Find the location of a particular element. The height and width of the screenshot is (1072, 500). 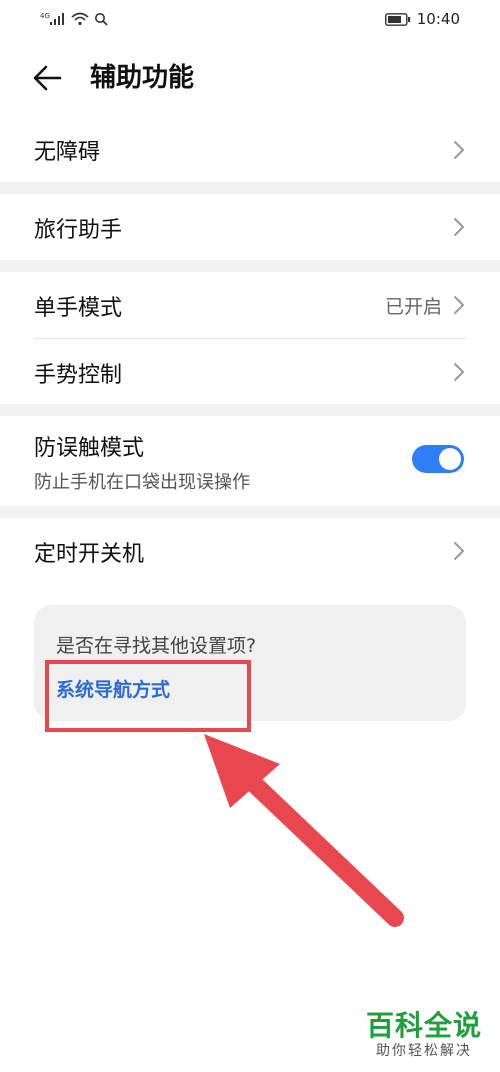

settings-item-value: 已开启 is located at coordinates (413, 307).